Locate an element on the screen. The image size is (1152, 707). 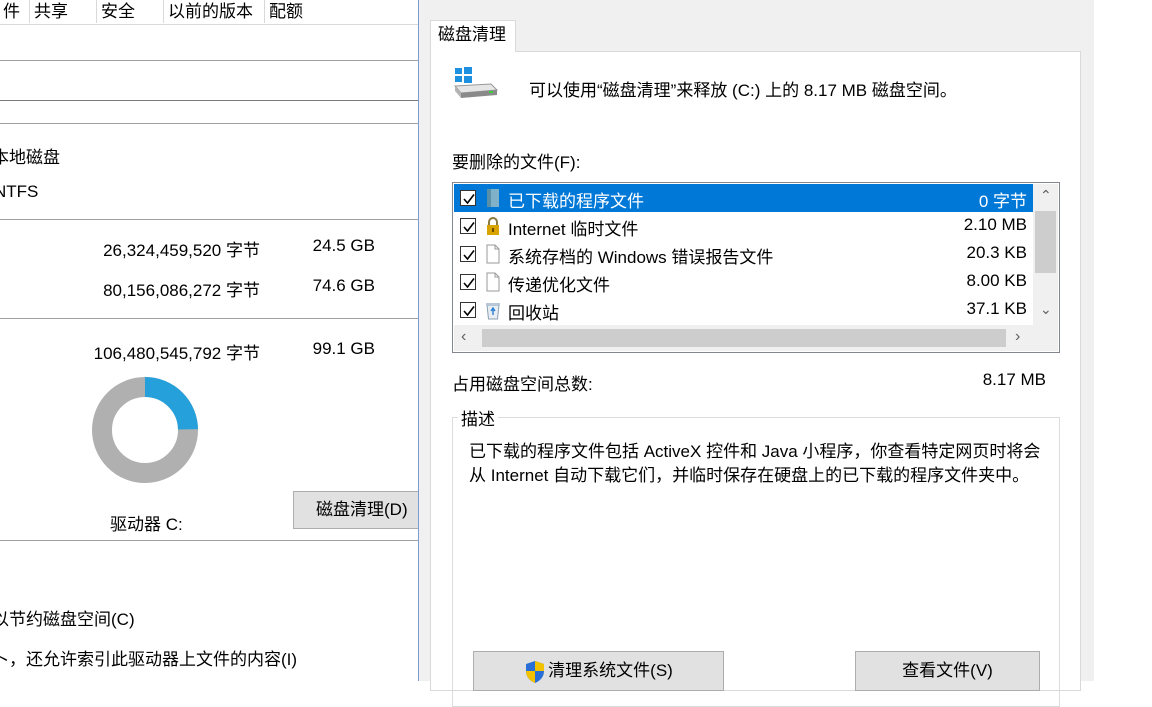
file-name: 传递优化文件 is located at coordinates (559, 285).